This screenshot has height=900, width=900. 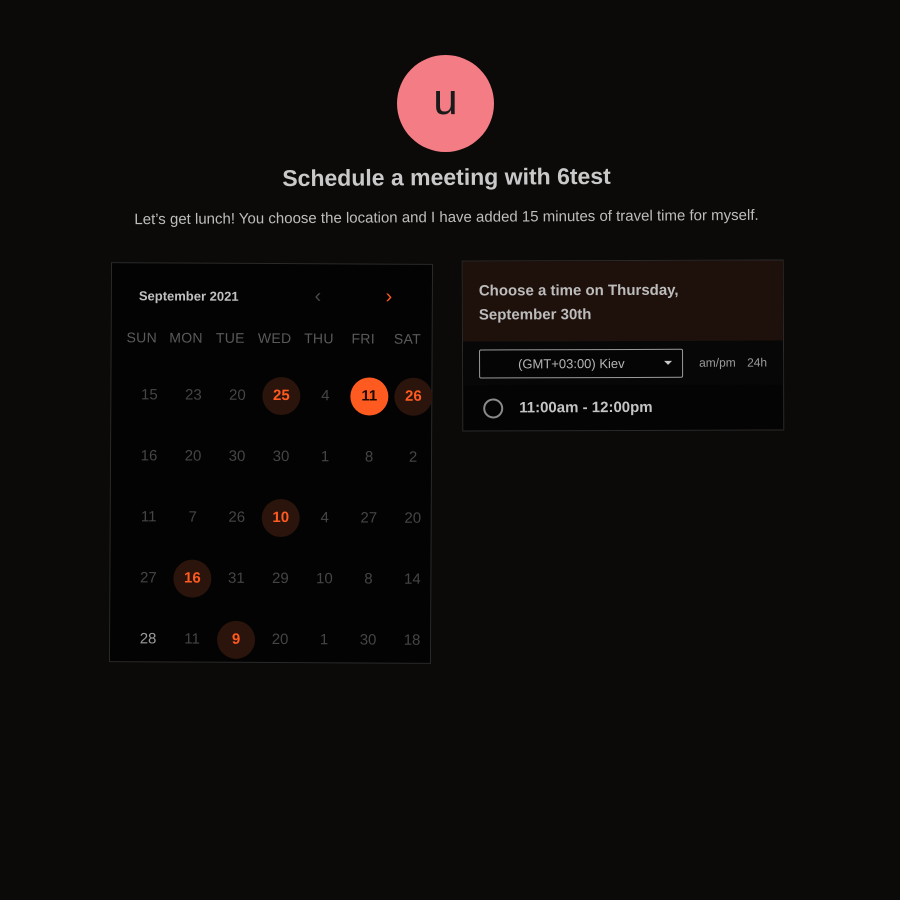 I want to click on calendar-day-number: 25, so click(x=281, y=395).